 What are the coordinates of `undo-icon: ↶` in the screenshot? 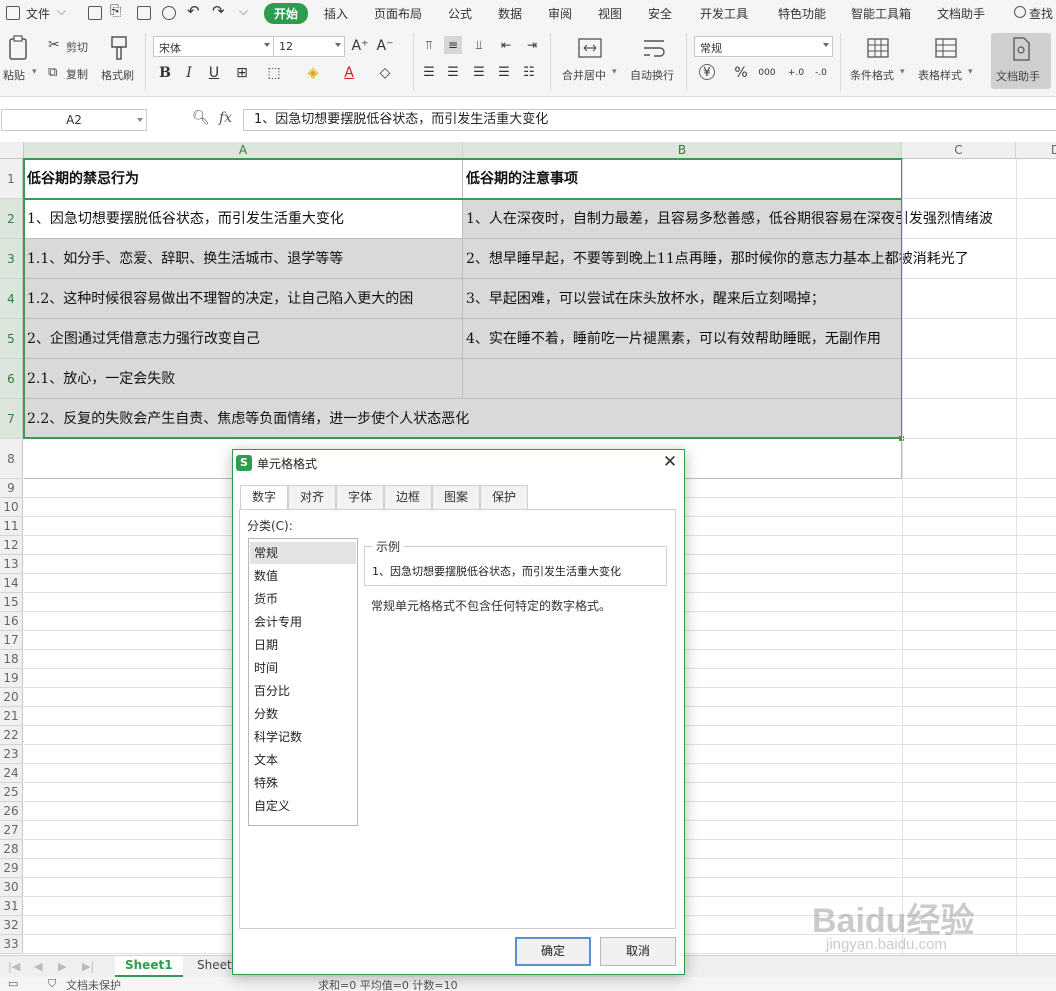 It's located at (193, 11).